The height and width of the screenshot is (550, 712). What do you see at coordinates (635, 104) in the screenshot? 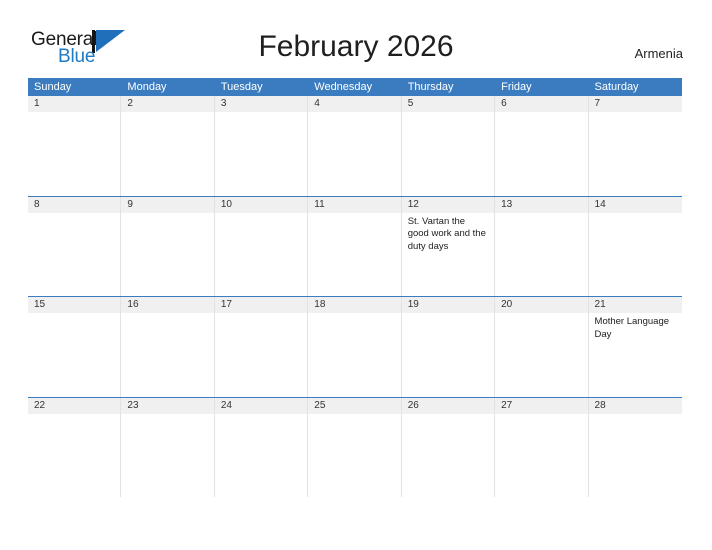
I see `day-number: 7` at bounding box center [635, 104].